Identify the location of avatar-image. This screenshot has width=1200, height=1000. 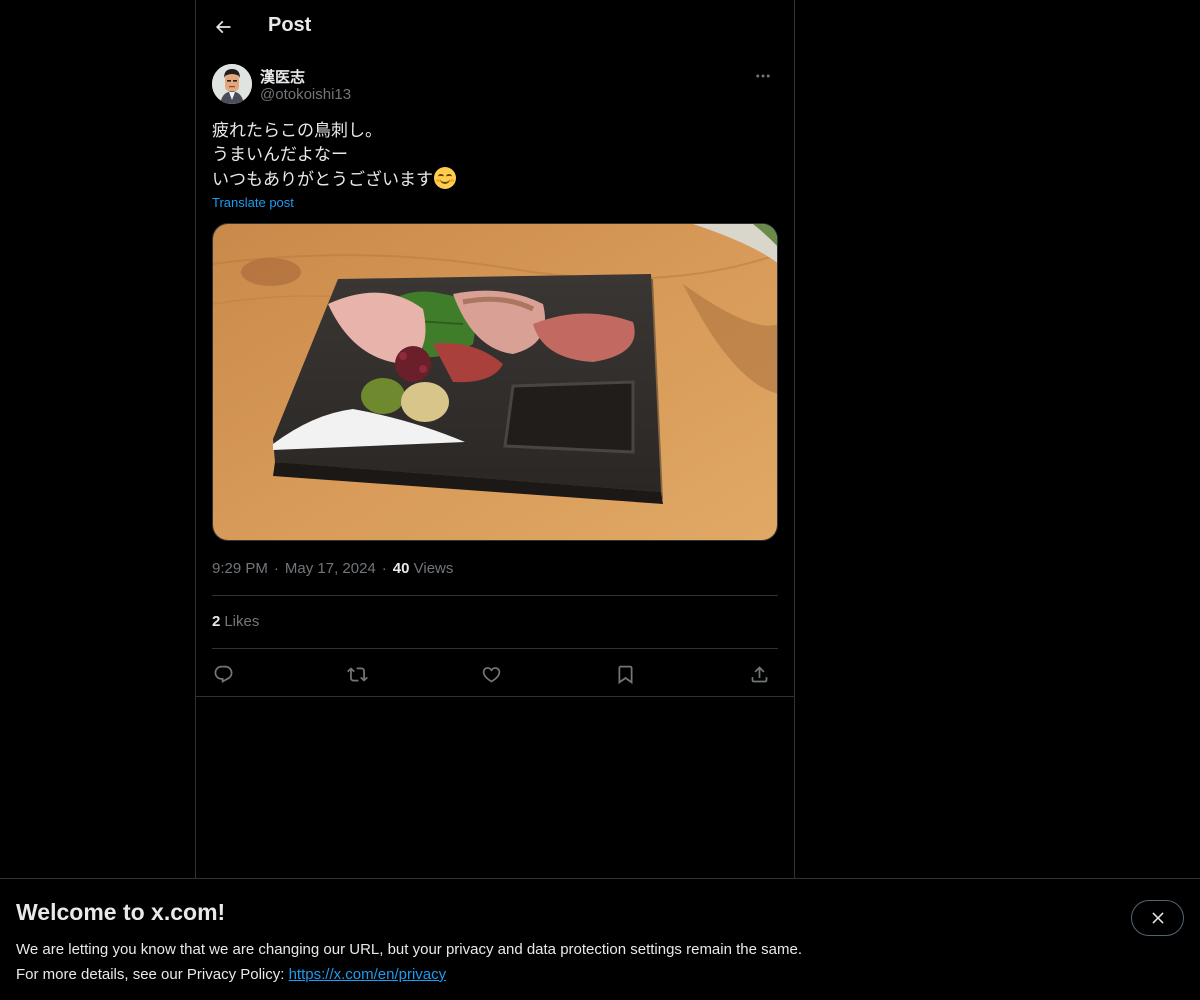
(232, 84).